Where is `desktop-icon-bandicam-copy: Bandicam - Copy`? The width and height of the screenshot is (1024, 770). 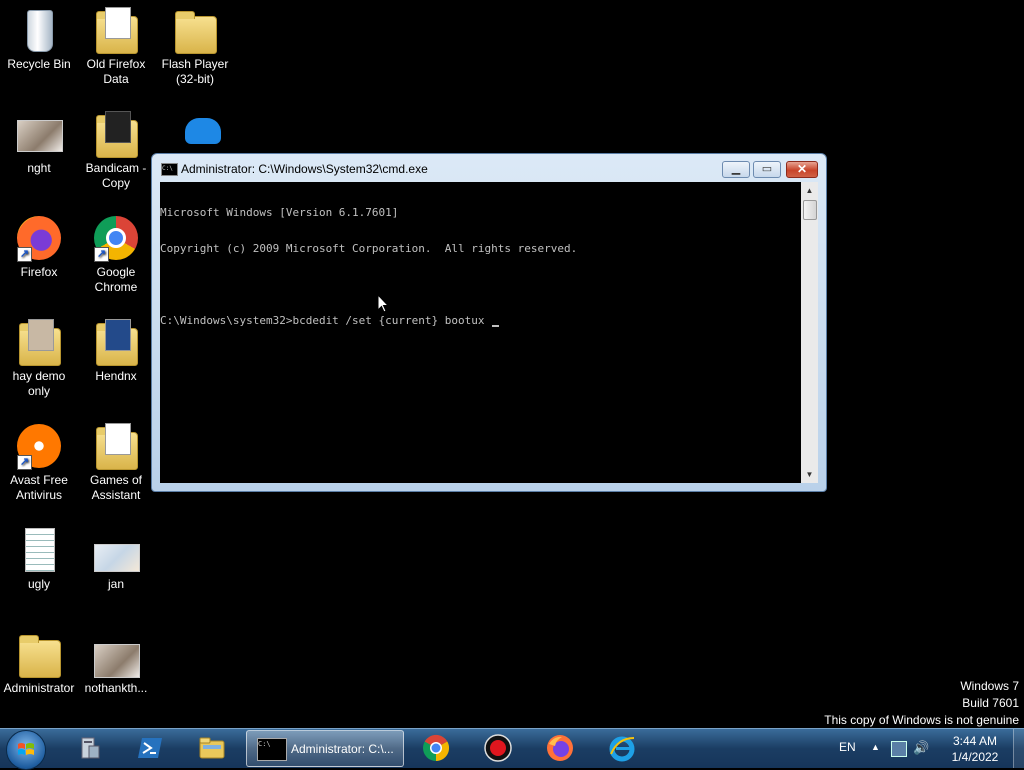 desktop-icon-bandicam-copy: Bandicam - Copy is located at coordinates (116, 150).